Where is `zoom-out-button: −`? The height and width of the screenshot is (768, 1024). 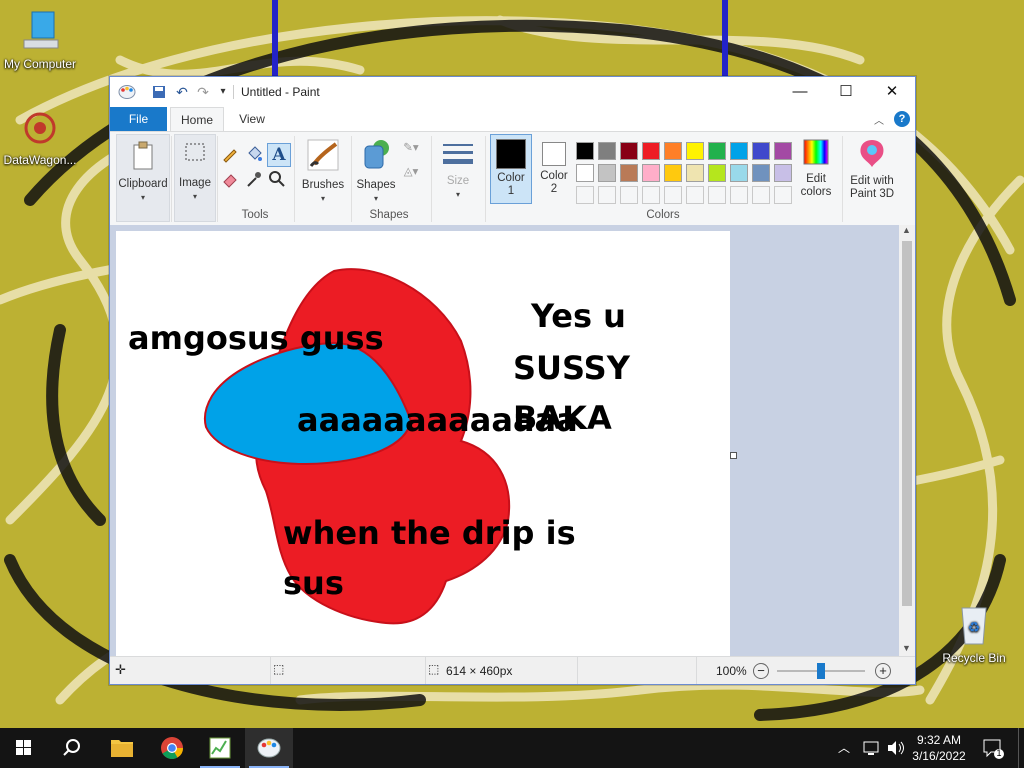 zoom-out-button: − is located at coordinates (761, 671).